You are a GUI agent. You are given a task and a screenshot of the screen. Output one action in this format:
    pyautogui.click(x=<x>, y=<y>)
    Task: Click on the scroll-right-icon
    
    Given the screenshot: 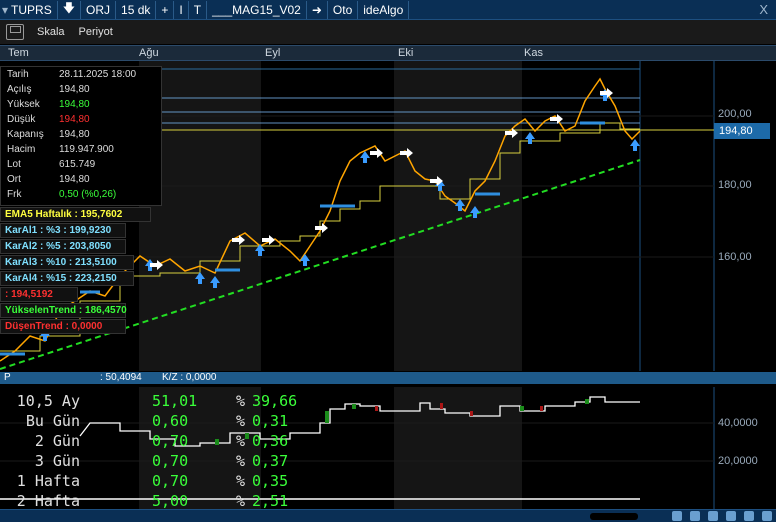 What is the action you would take?
    pyautogui.click(x=731, y=516)
    